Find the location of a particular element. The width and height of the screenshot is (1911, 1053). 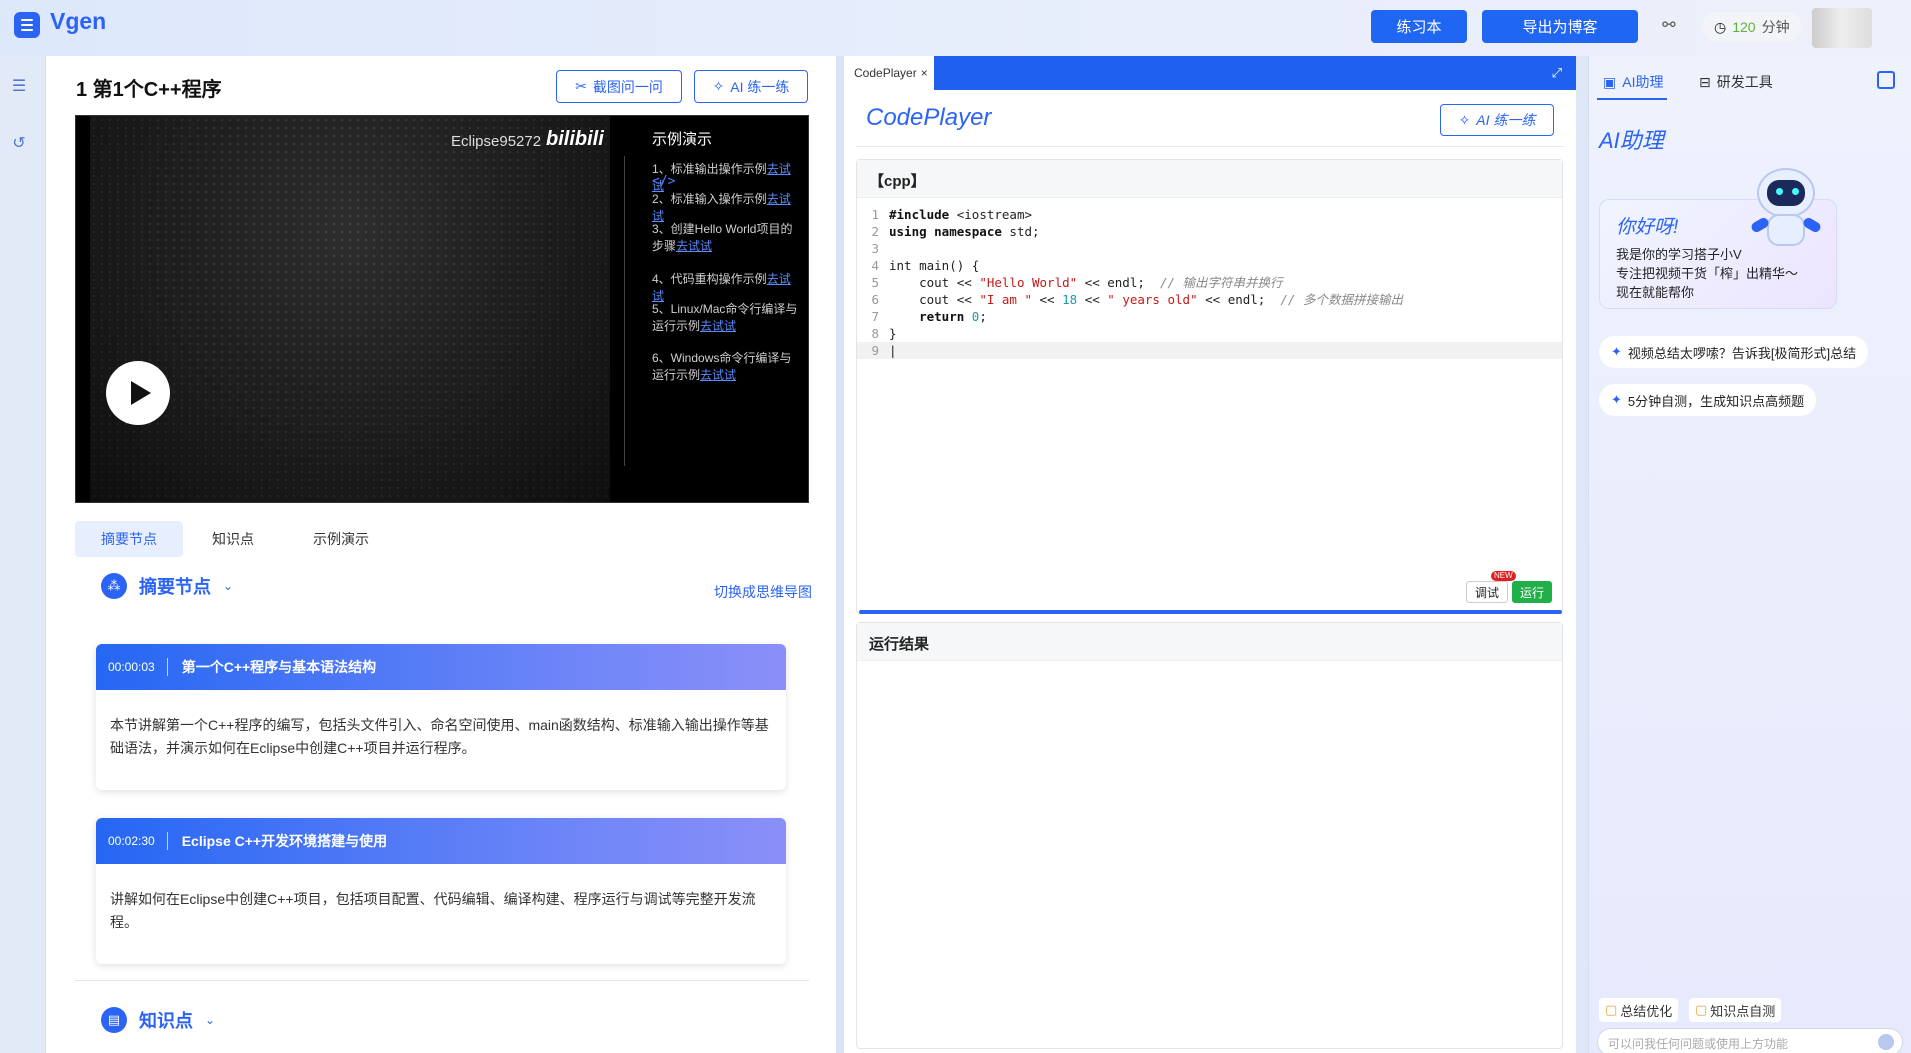

suggestion-chip: ✦ 5分钟自测，生成知识点高频题 is located at coordinates (1708, 400).